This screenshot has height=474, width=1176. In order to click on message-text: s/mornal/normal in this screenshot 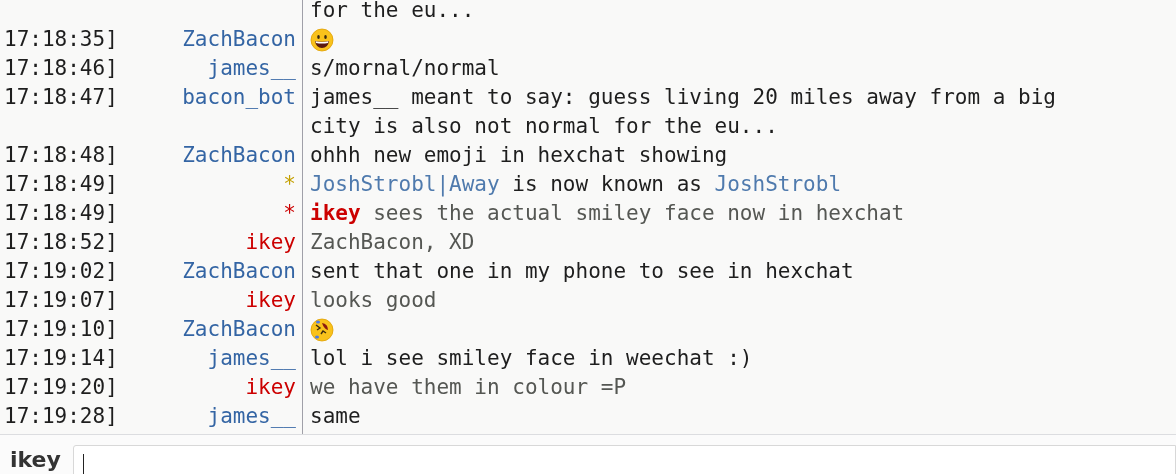, I will do `click(405, 68)`.